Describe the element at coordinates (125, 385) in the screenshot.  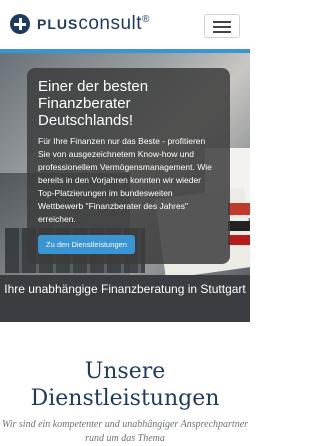
I see `services-title: Unsere Dienstleistungen` at that location.